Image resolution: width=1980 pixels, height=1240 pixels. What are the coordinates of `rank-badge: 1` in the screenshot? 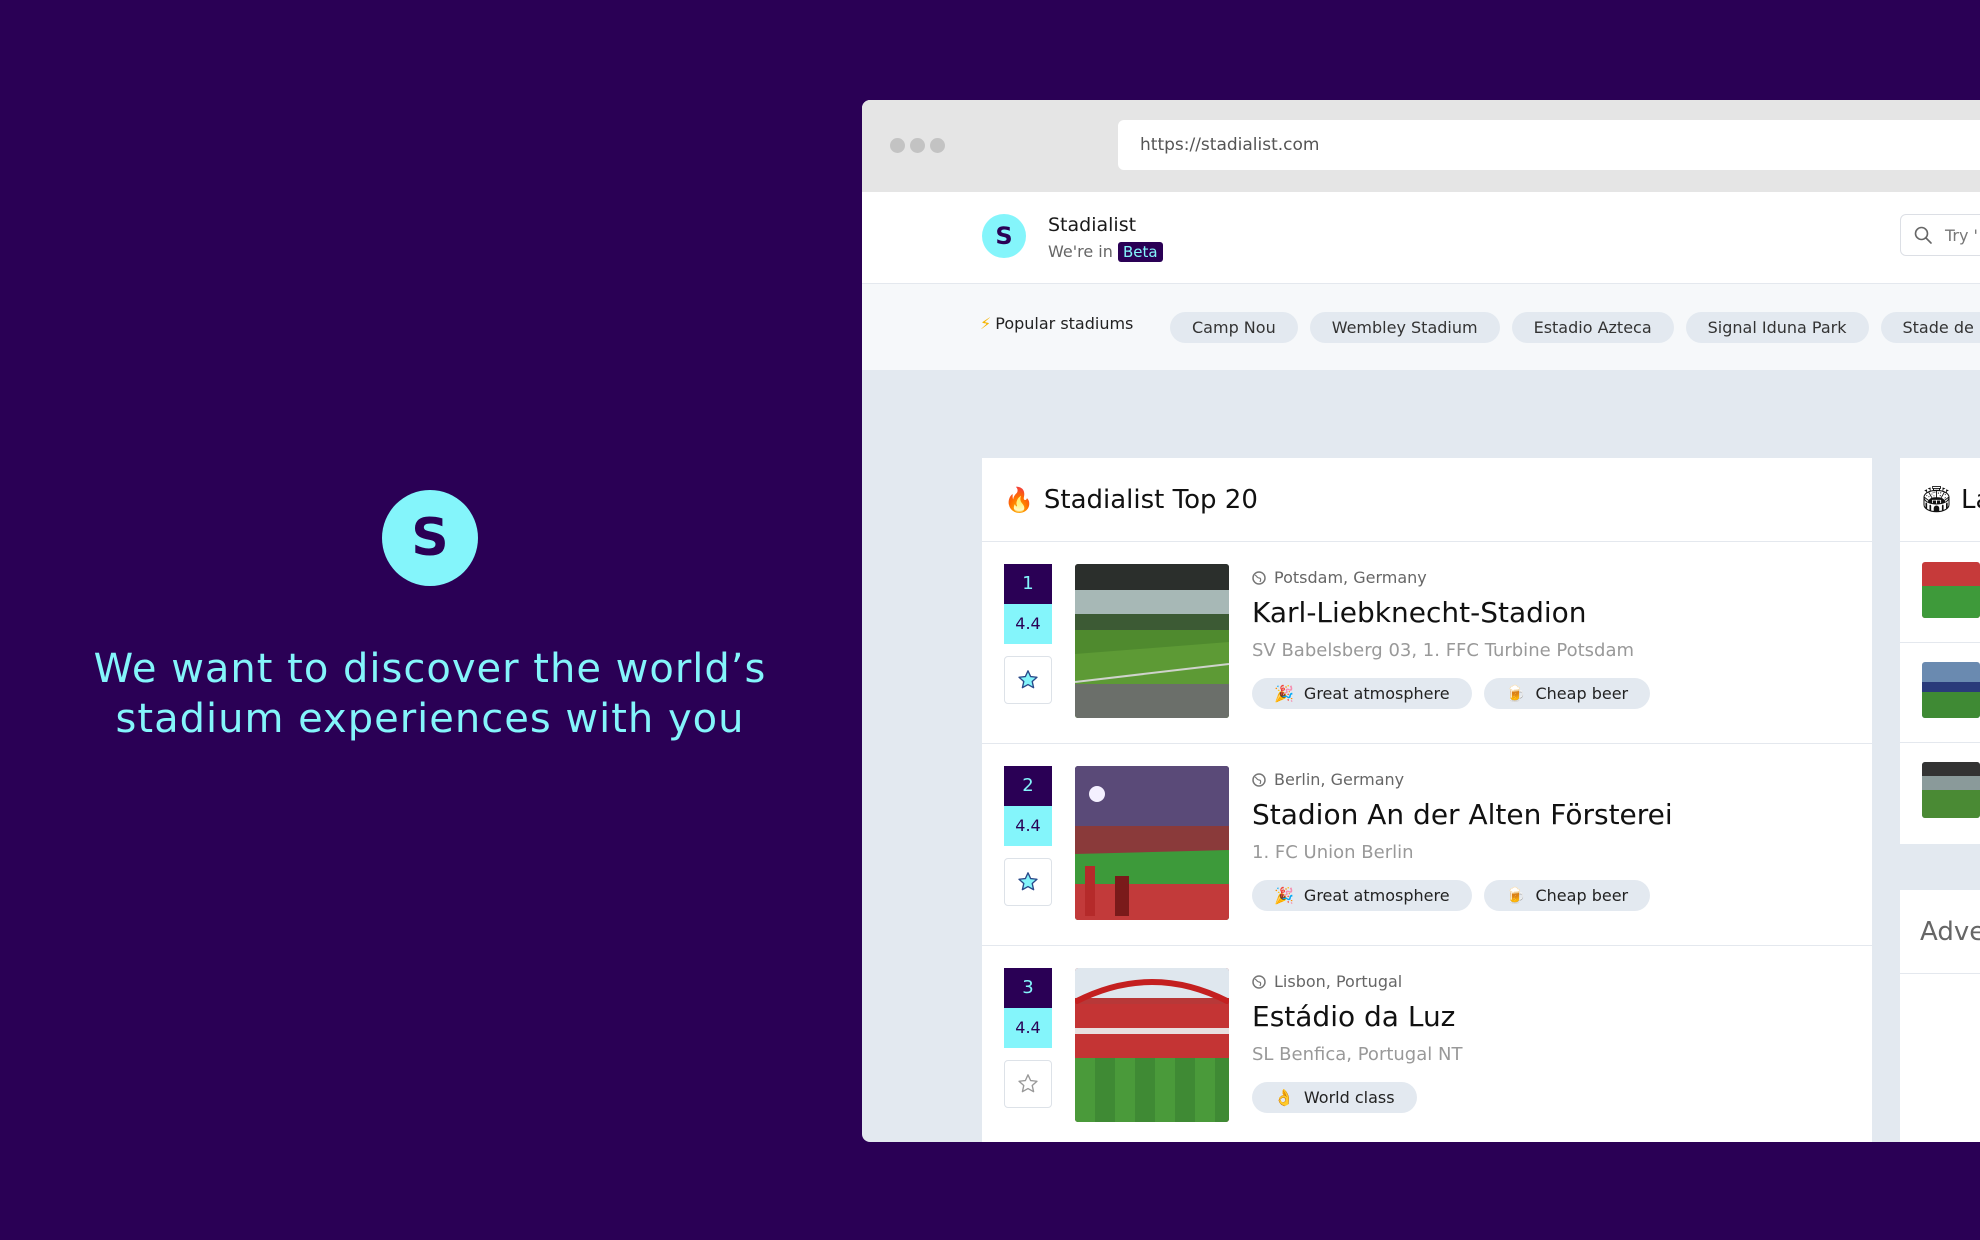 It's located at (1028, 584).